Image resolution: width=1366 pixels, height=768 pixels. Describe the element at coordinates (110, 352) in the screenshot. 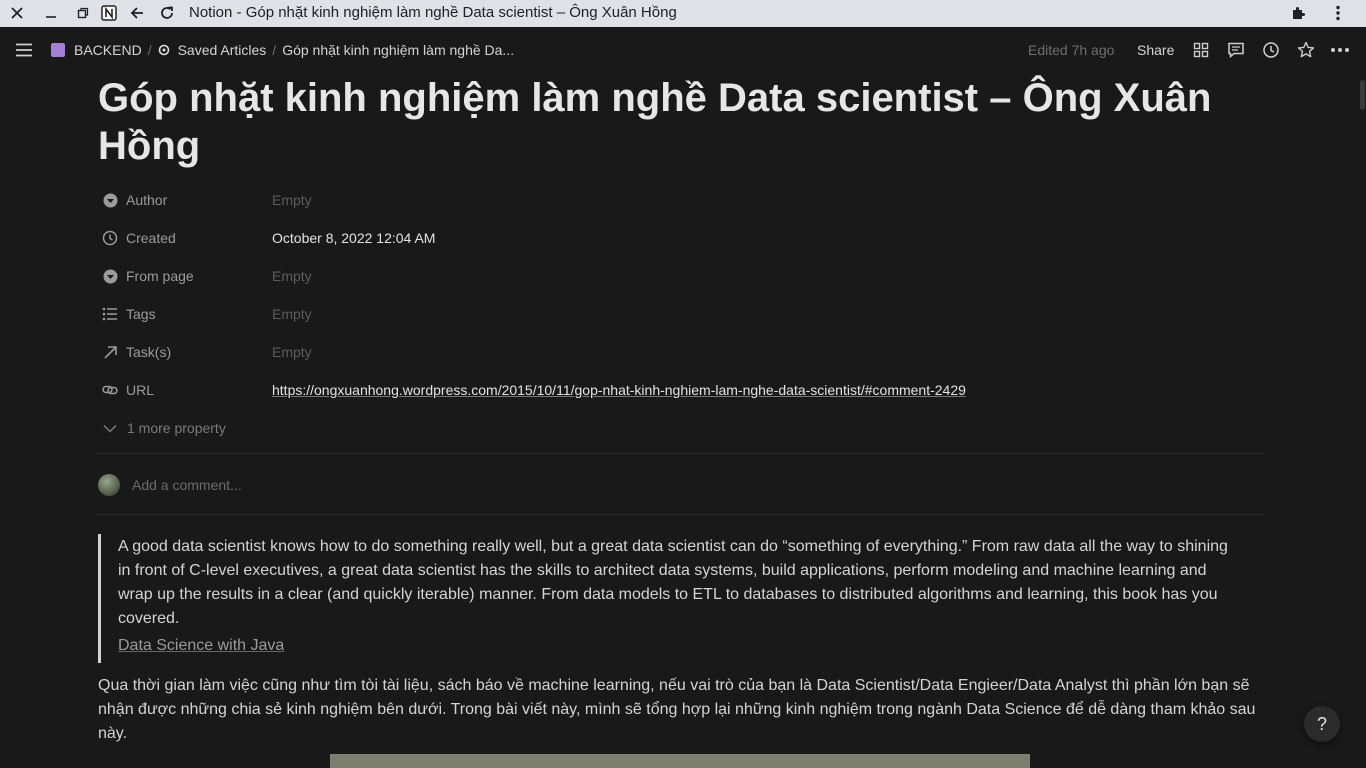

I see `arrow-up-right-icon` at that location.